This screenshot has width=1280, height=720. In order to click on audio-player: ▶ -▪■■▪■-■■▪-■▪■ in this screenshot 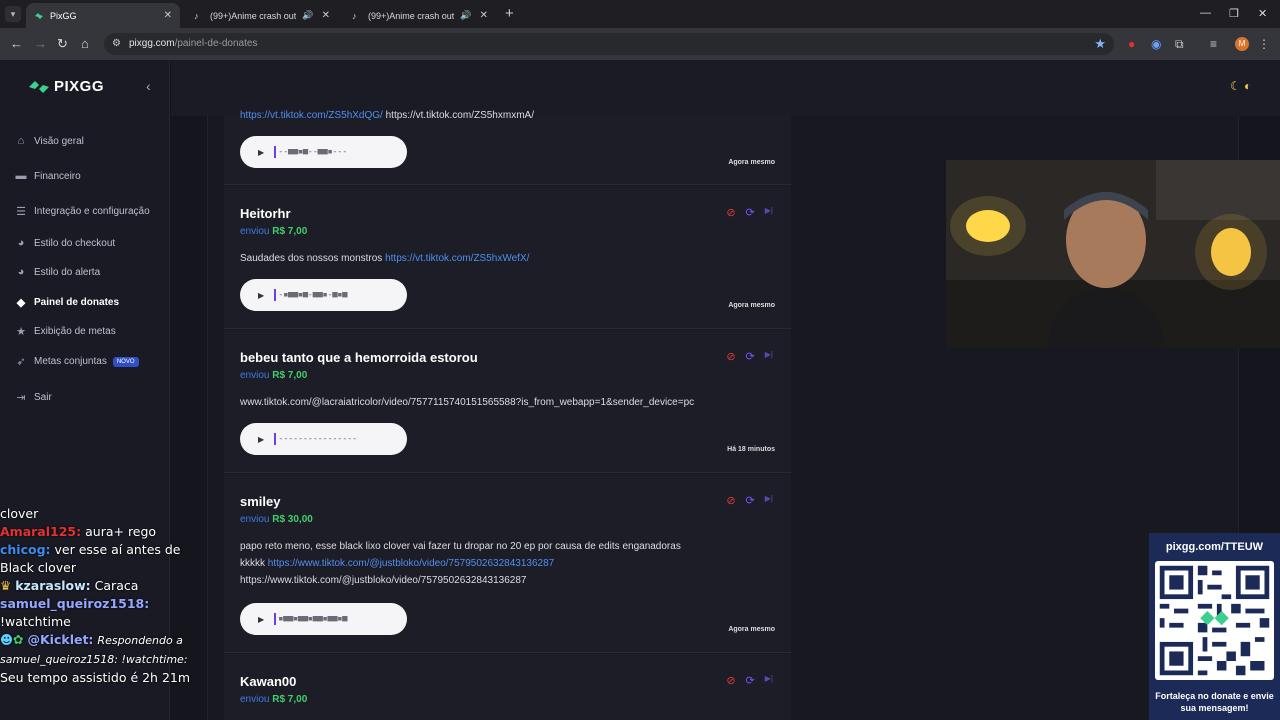, I will do `click(323, 295)`.